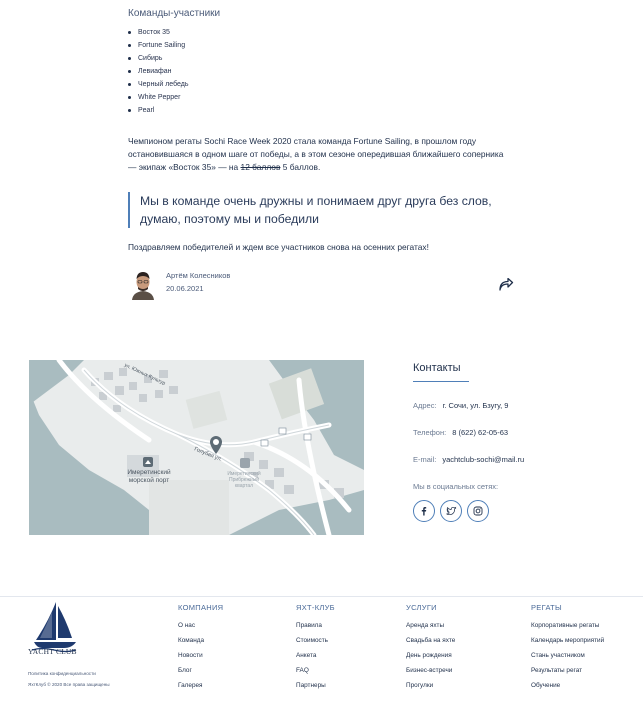  What do you see at coordinates (441, 381) in the screenshot?
I see `title-underline` at bounding box center [441, 381].